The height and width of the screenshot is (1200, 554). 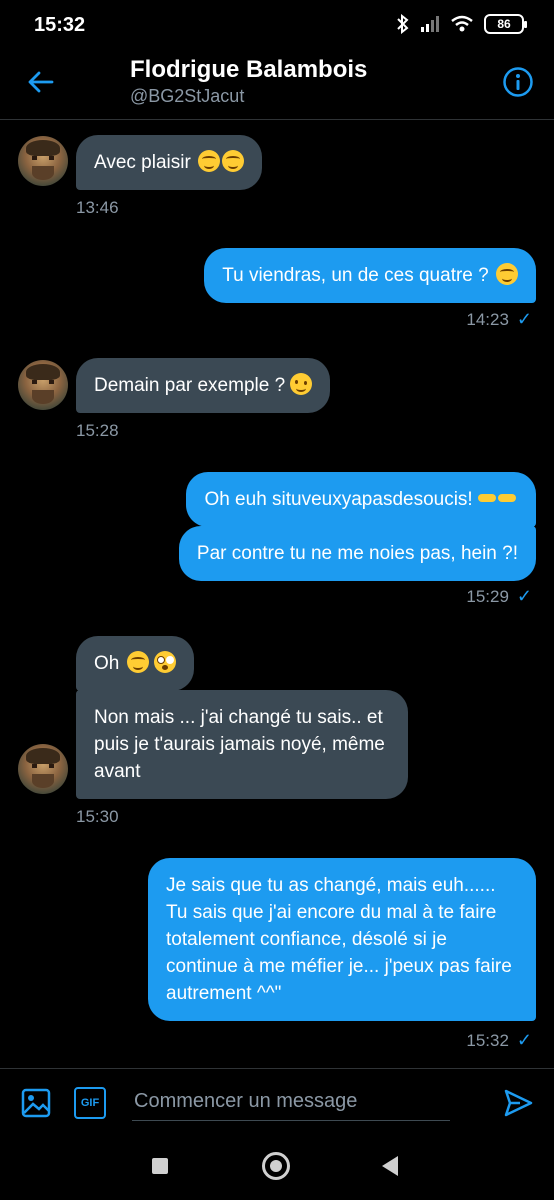 I want to click on gif-label: GIF, so click(x=90, y=1103).